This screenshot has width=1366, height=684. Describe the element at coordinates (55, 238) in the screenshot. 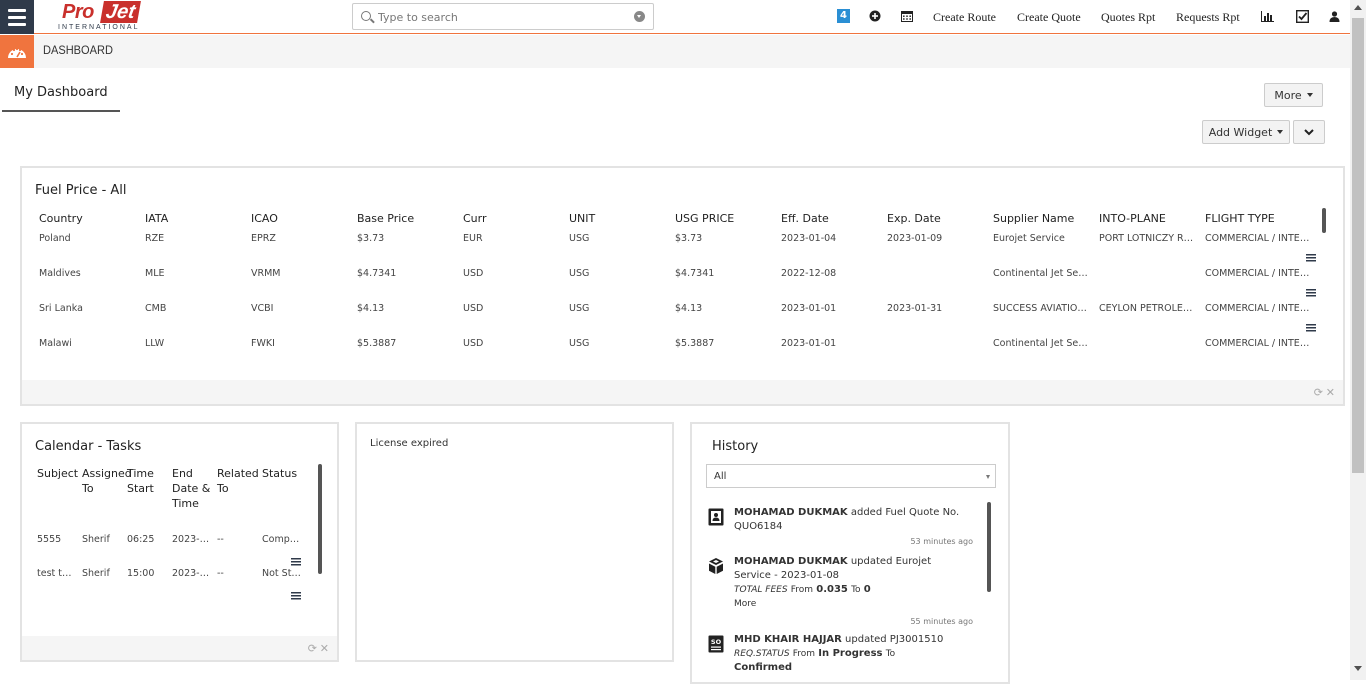

I see `table-cell: Poland` at that location.